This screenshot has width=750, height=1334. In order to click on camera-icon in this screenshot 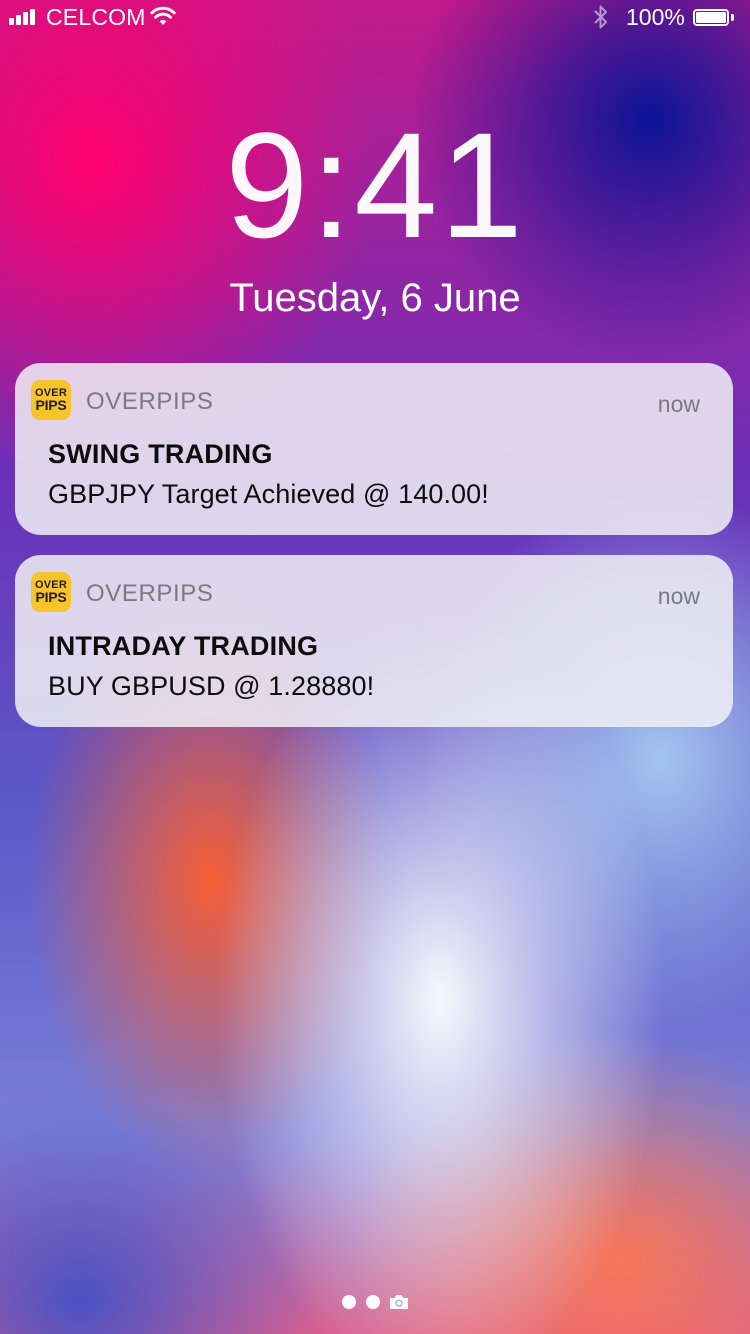, I will do `click(399, 1302)`.